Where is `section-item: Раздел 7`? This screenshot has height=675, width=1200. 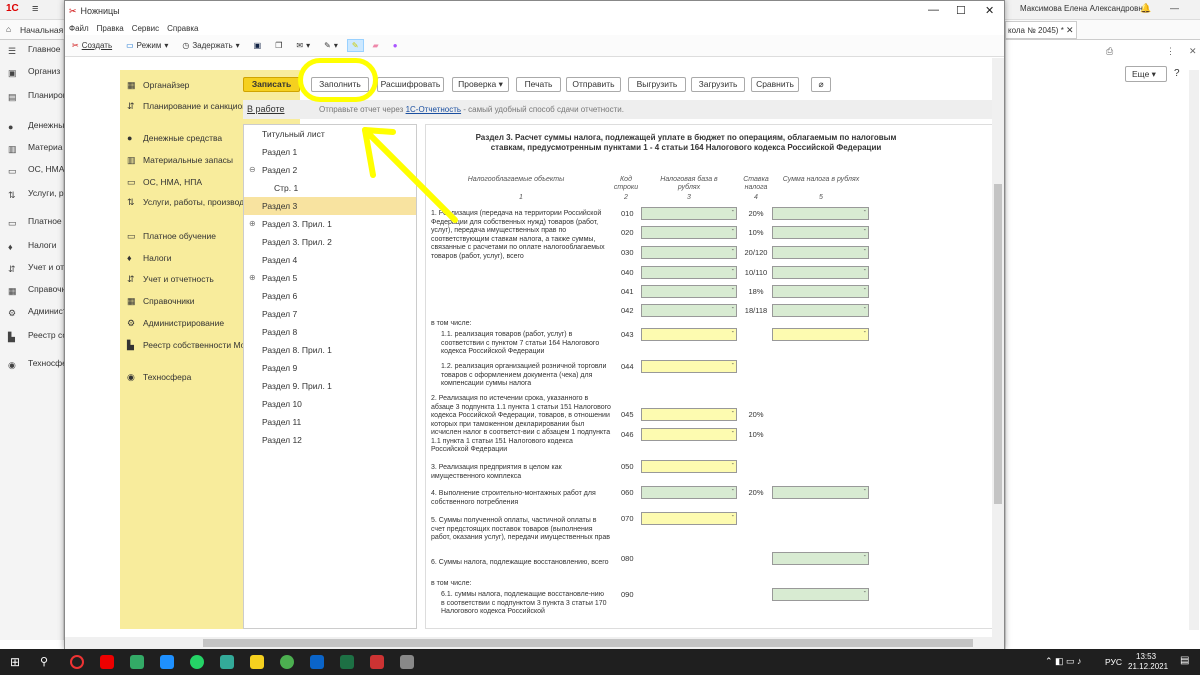
section-item: Раздел 7 is located at coordinates (330, 314).